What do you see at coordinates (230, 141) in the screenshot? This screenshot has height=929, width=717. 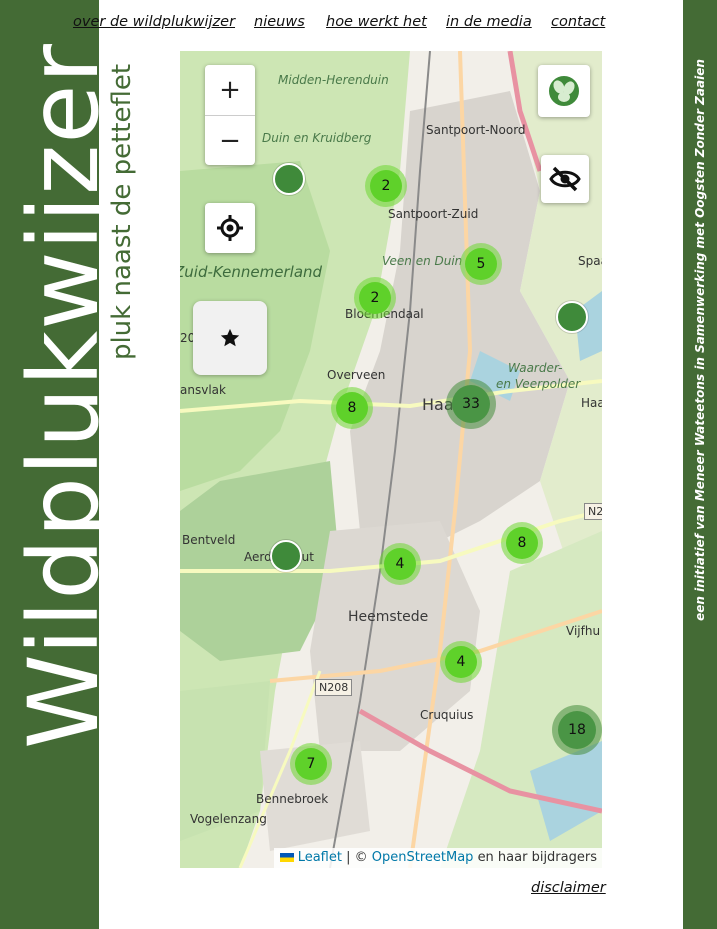 I see `zoom-out-button: −` at bounding box center [230, 141].